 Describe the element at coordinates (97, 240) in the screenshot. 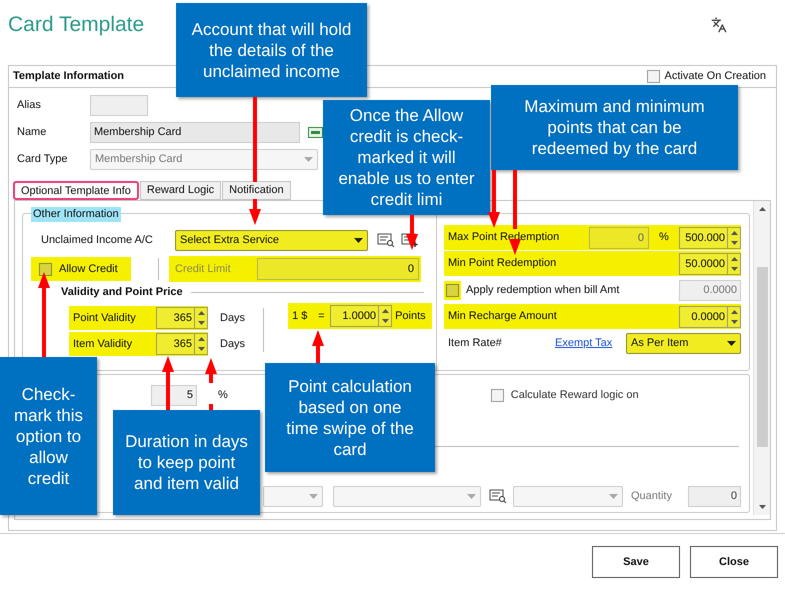

I see `field-label: Unclaimed Income A/C` at that location.